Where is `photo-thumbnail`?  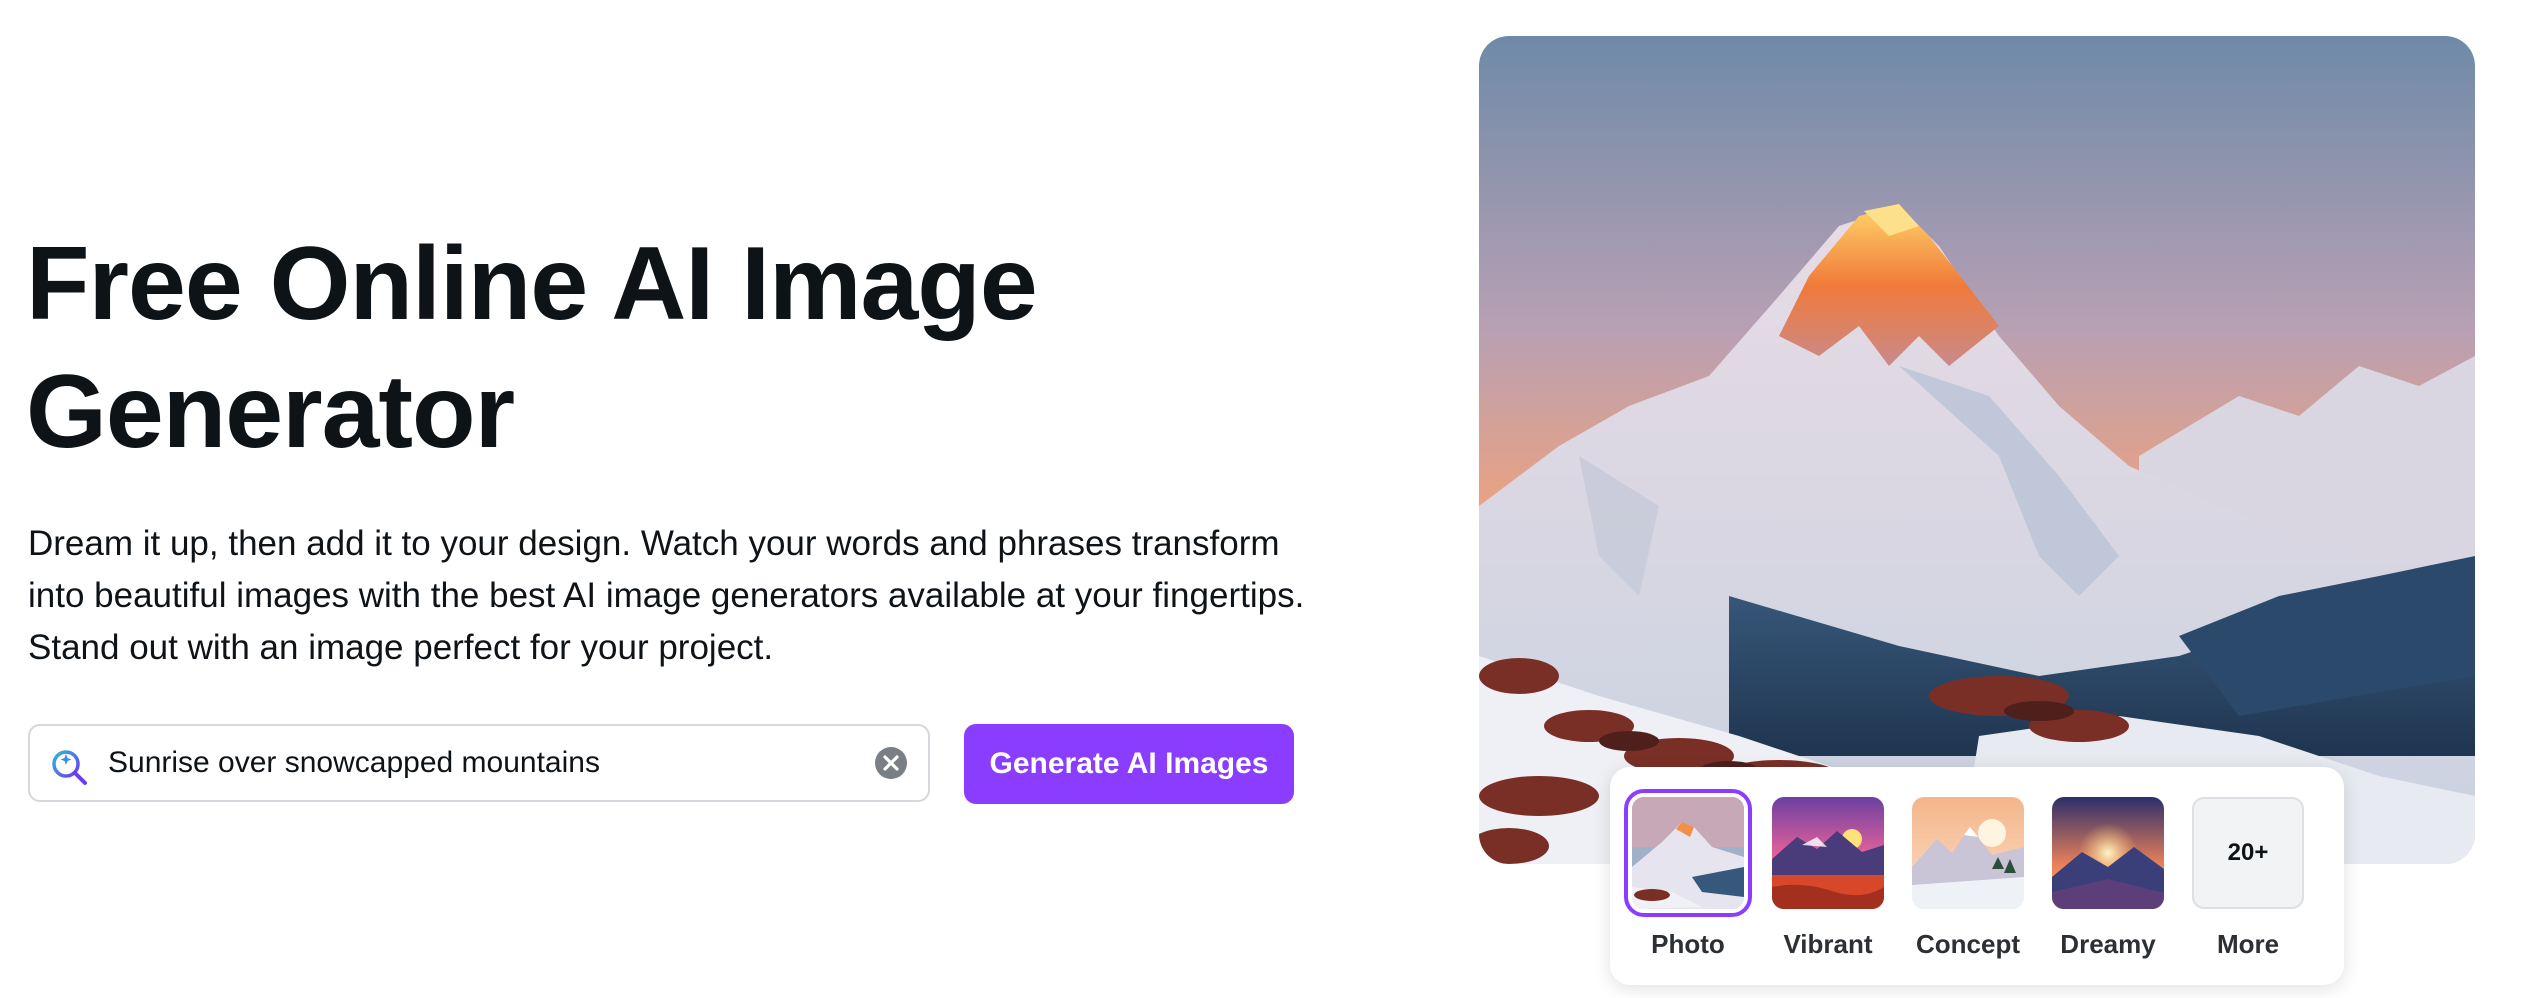
photo-thumbnail is located at coordinates (1688, 853).